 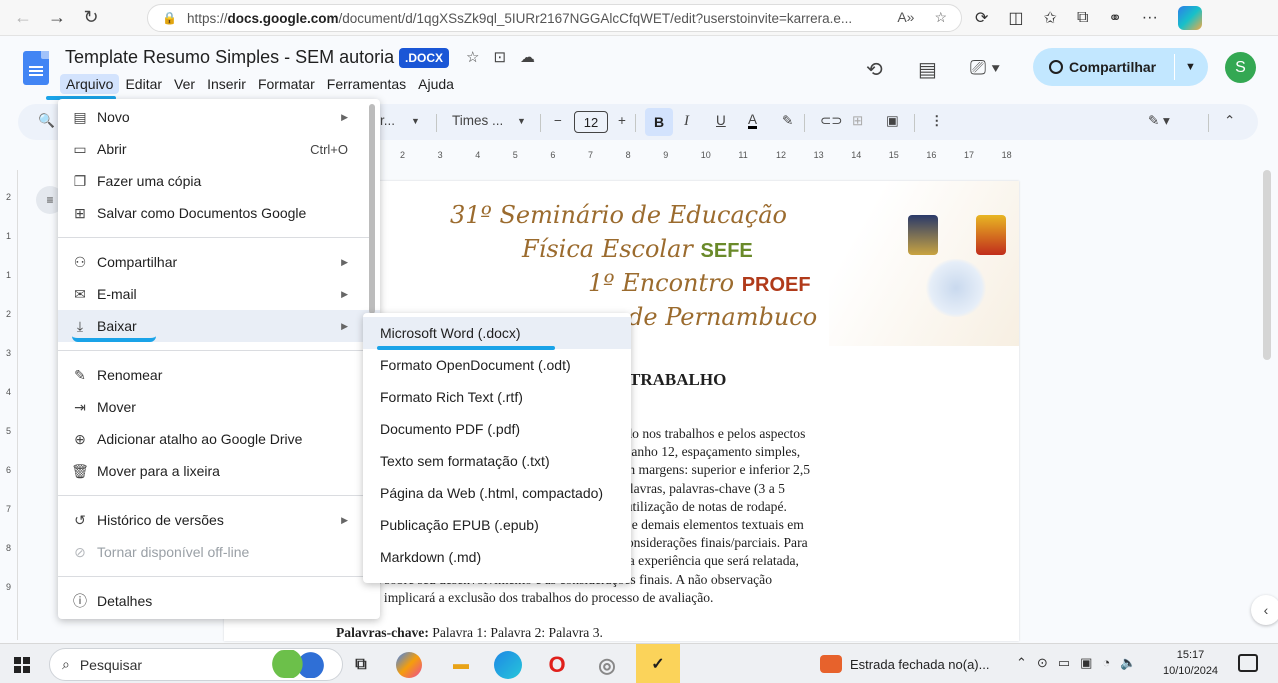 What do you see at coordinates (607, 665) in the screenshot?
I see `app-icon: ◎` at bounding box center [607, 665].